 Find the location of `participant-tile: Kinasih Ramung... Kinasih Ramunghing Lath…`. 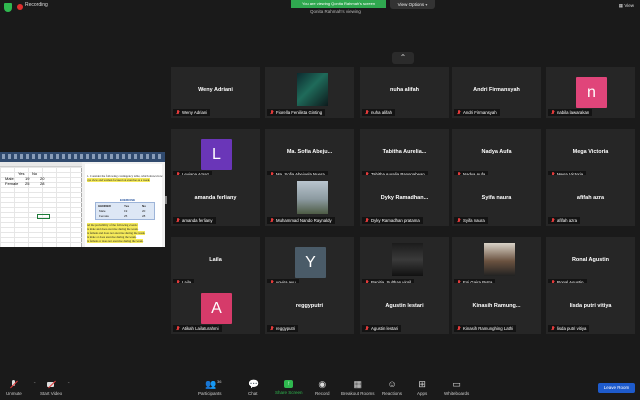

participant-tile: Kinasih Ramung... Kinasih Ramunghing Lath… is located at coordinates (496, 308).